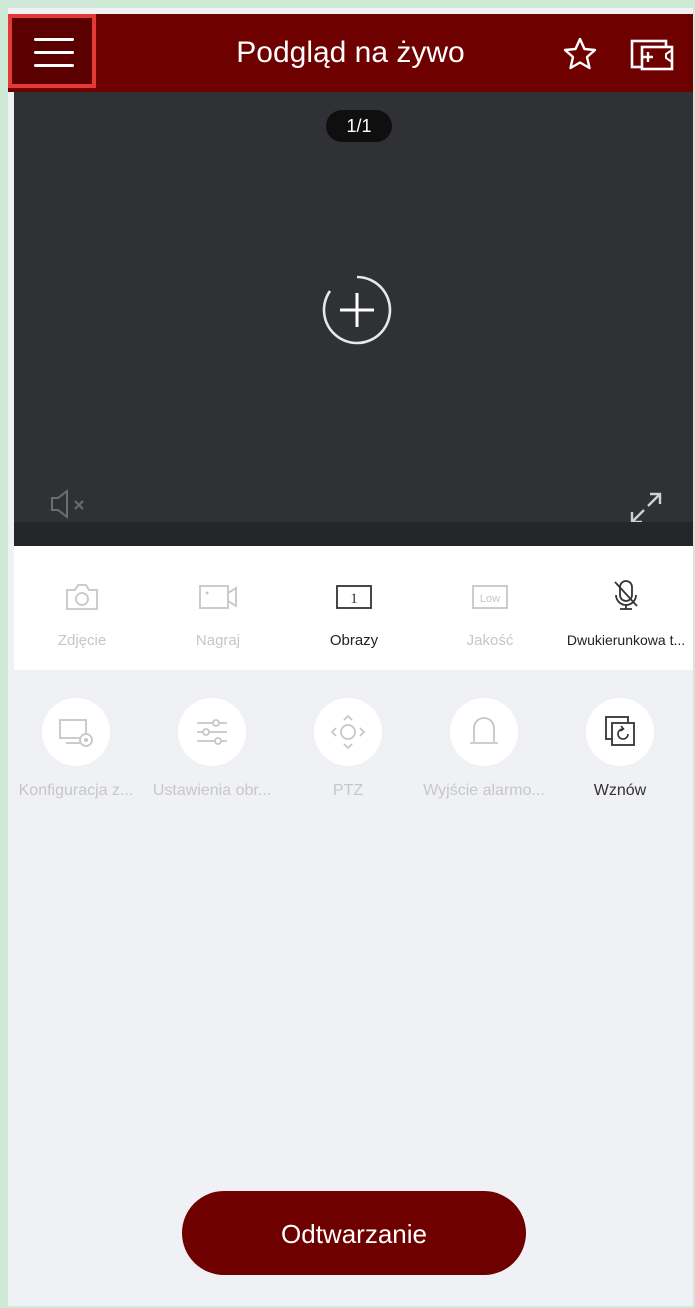  Describe the element at coordinates (76, 733) in the screenshot. I see `device-config-icon` at that location.